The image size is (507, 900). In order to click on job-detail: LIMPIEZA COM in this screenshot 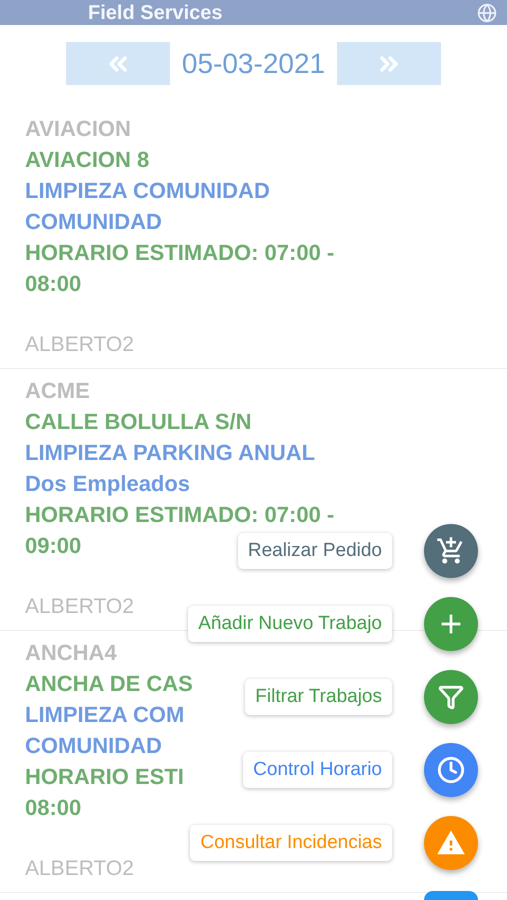, I will do `click(104, 715)`.